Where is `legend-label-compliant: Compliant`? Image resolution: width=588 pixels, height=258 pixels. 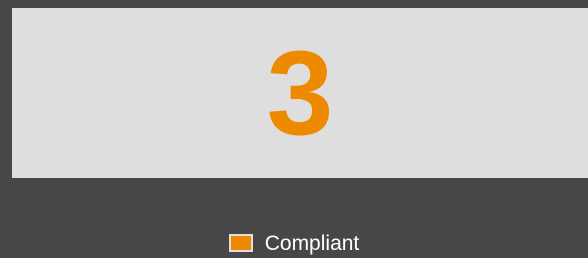 legend-label-compliant: Compliant is located at coordinates (312, 243).